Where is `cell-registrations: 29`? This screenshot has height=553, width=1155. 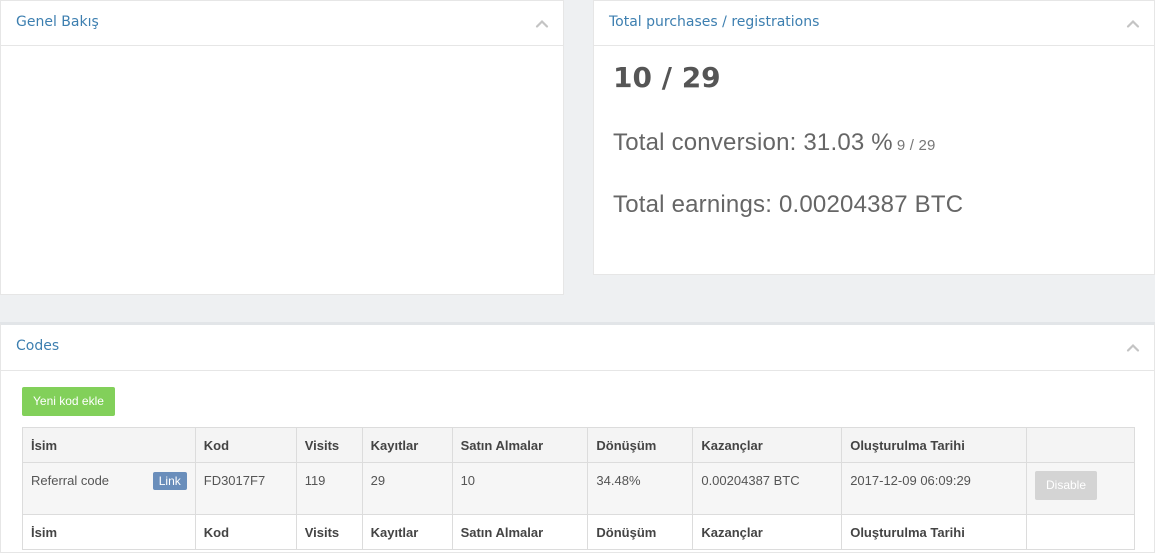
cell-registrations: 29 is located at coordinates (407, 488).